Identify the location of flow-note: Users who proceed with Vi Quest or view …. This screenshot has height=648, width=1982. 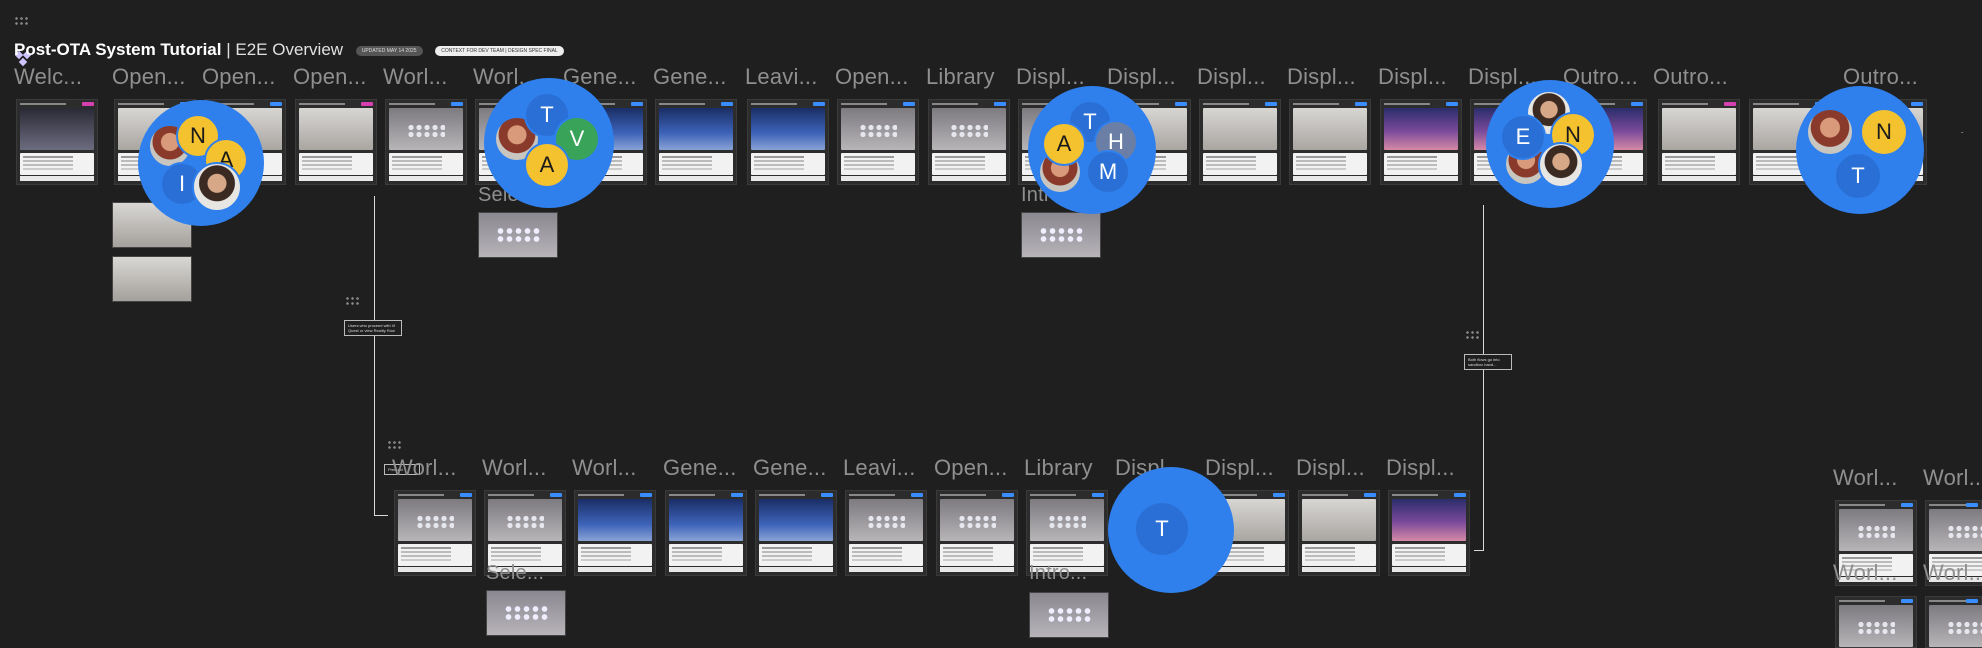
(373, 328).